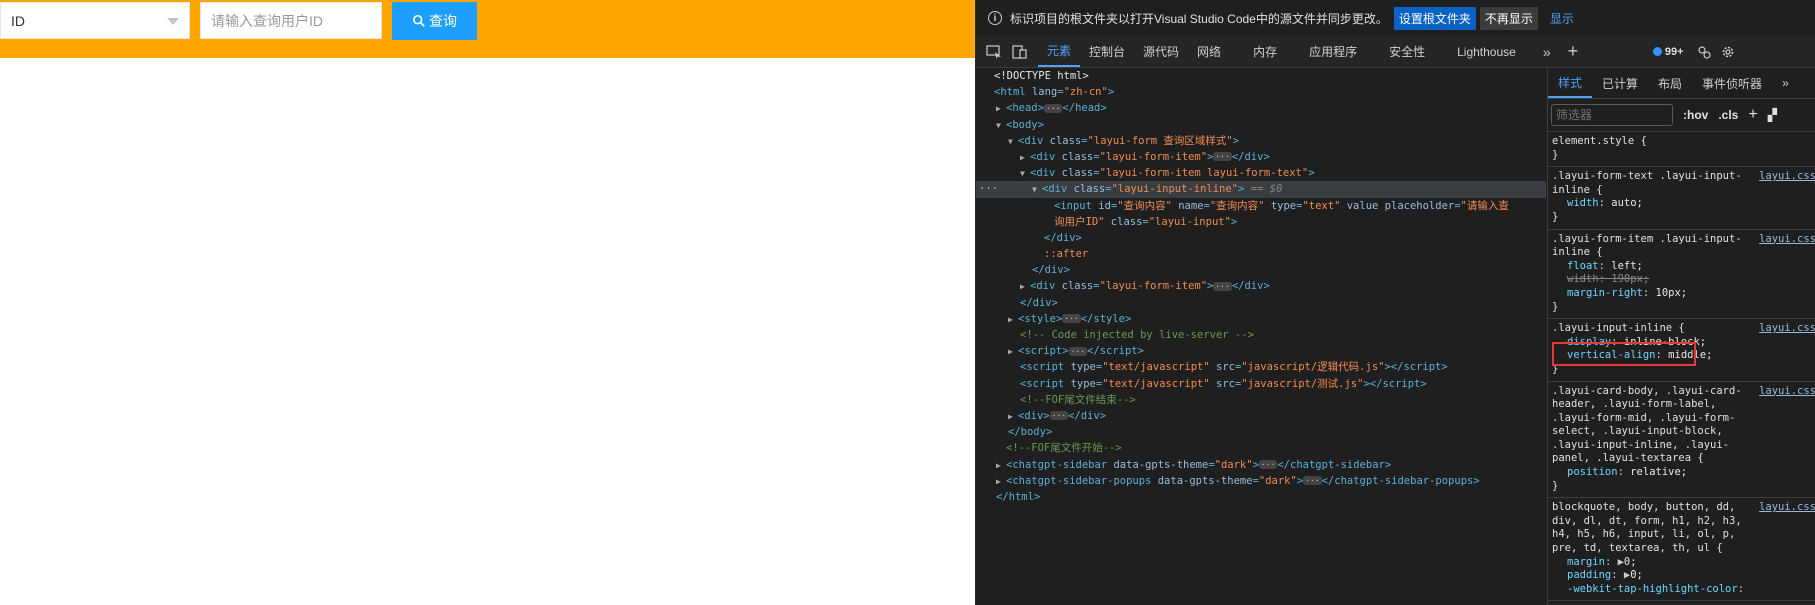 Image resolution: width=1815 pixels, height=605 pixels. Describe the element at coordinates (1261, 497) in the screenshot. I see `dom-line: </html>` at that location.